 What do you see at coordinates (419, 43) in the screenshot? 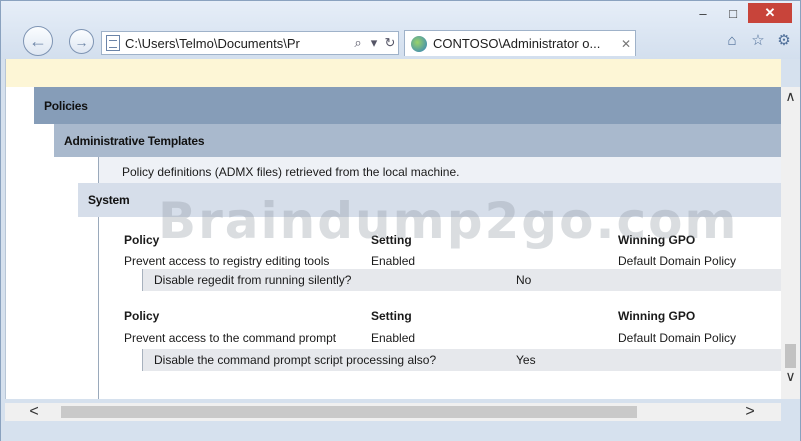
I see `ie-logo-icon` at bounding box center [419, 43].